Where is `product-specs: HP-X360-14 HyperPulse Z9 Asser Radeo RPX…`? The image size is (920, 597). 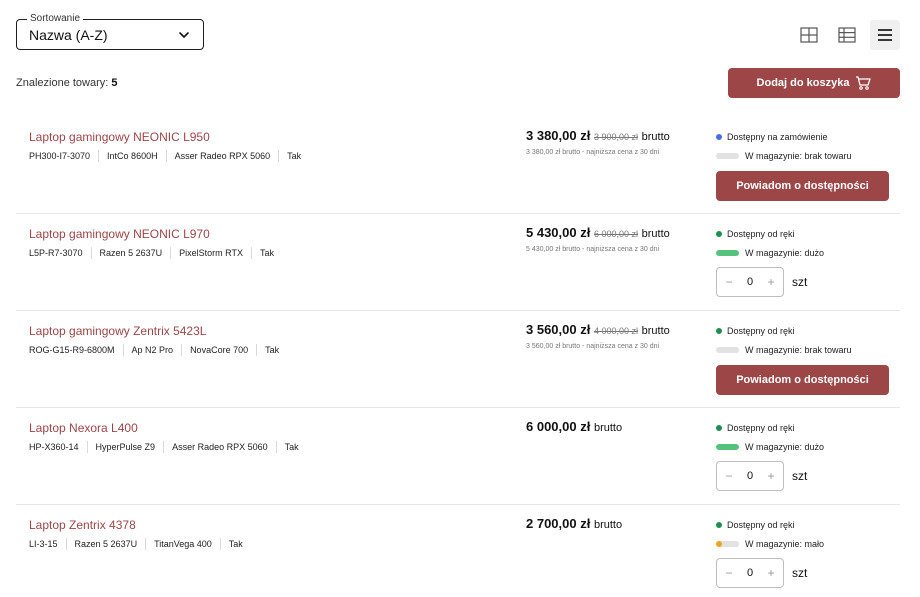
product-specs: HP-X360-14 HyperPulse Z9 Asser Radeo RPX… is located at coordinates (168, 447).